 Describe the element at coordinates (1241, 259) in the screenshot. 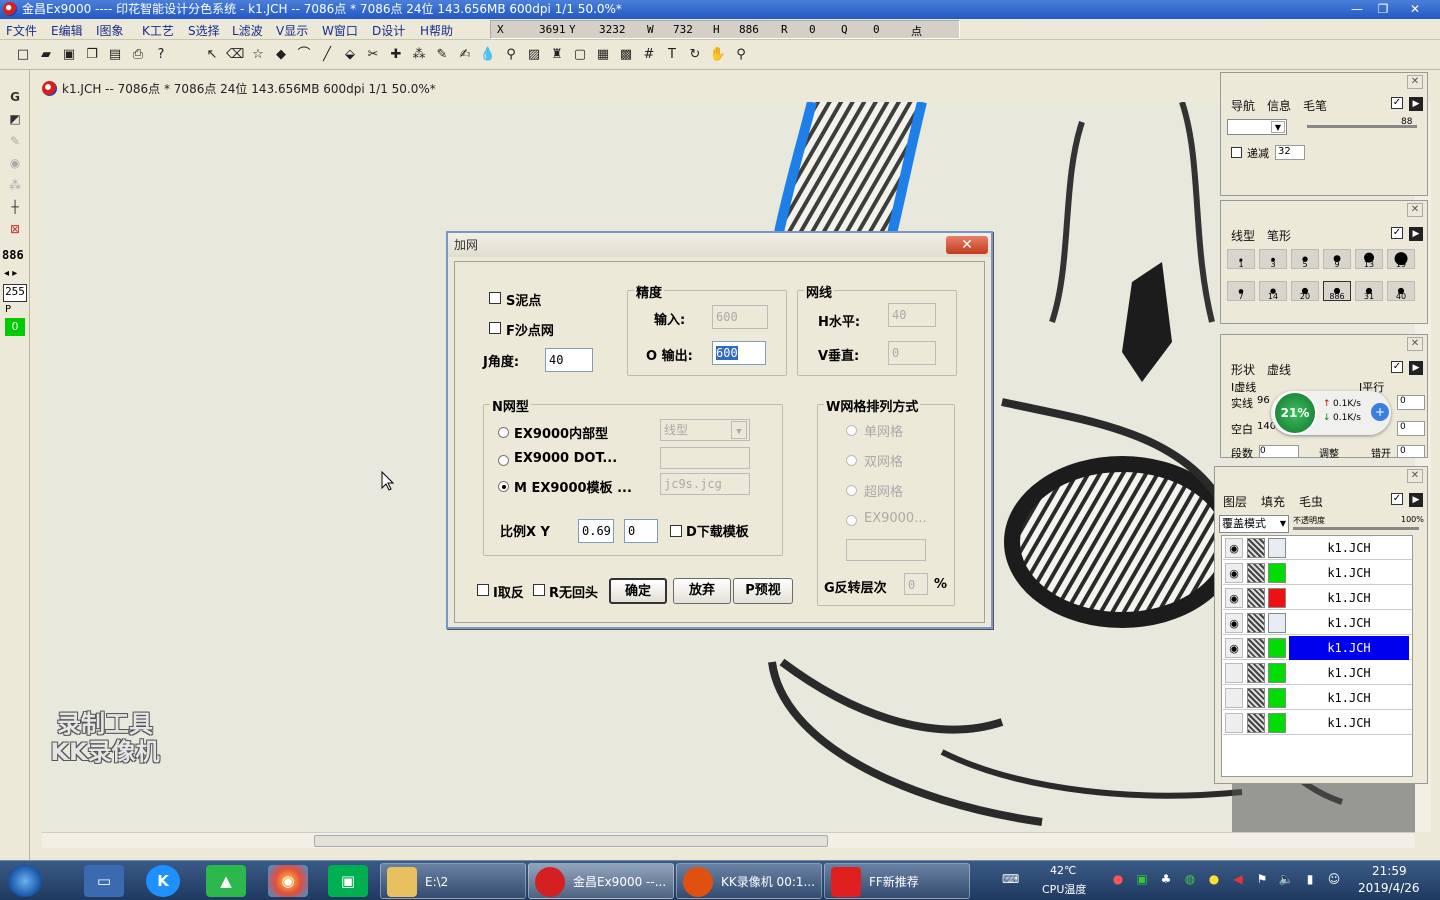

I see `brush-size-1: ● 1` at that location.